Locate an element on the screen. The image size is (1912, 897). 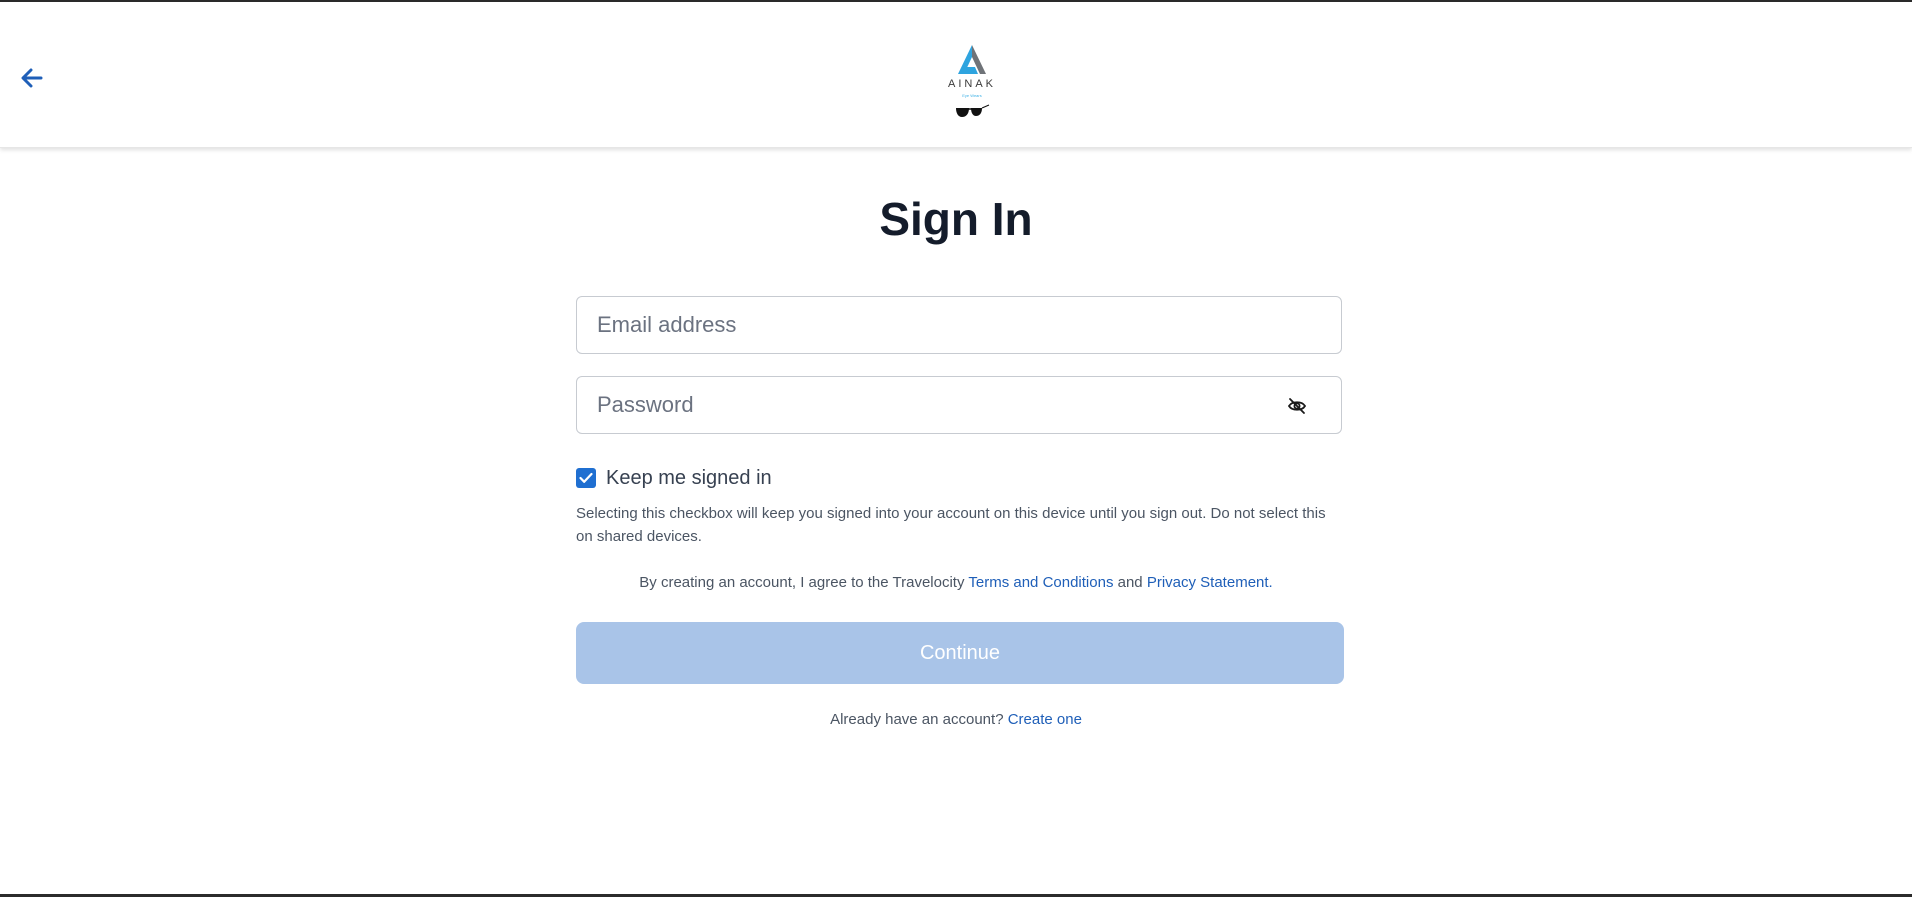
agreement-conjunction: and is located at coordinates (1130, 582).